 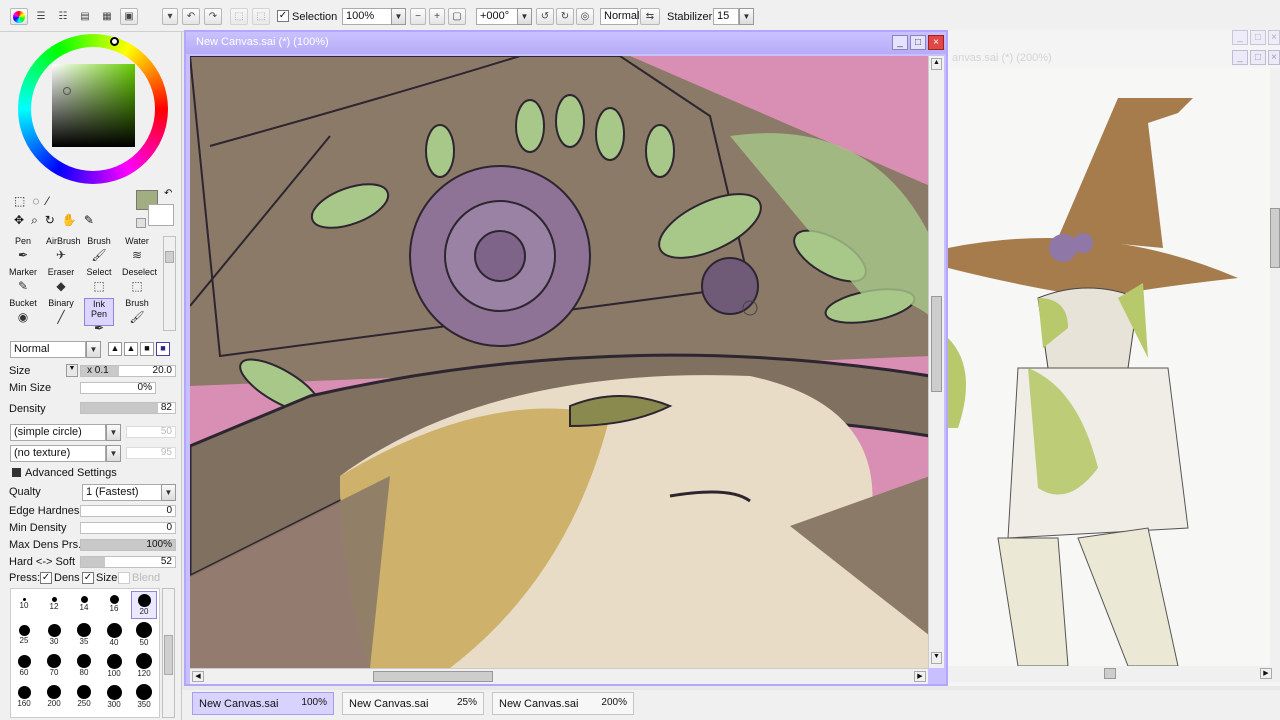 I want to click on press-dens-checkbox: ✓, so click(x=46, y=578).